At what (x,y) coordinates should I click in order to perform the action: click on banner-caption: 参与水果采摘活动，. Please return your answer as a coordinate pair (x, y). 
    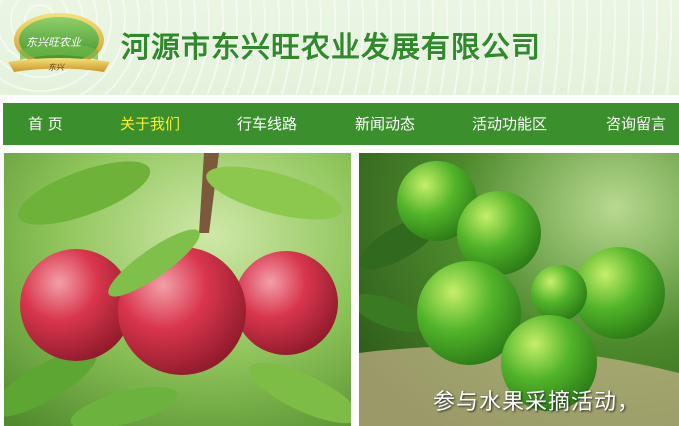
    Looking at the image, I should click on (537, 402).